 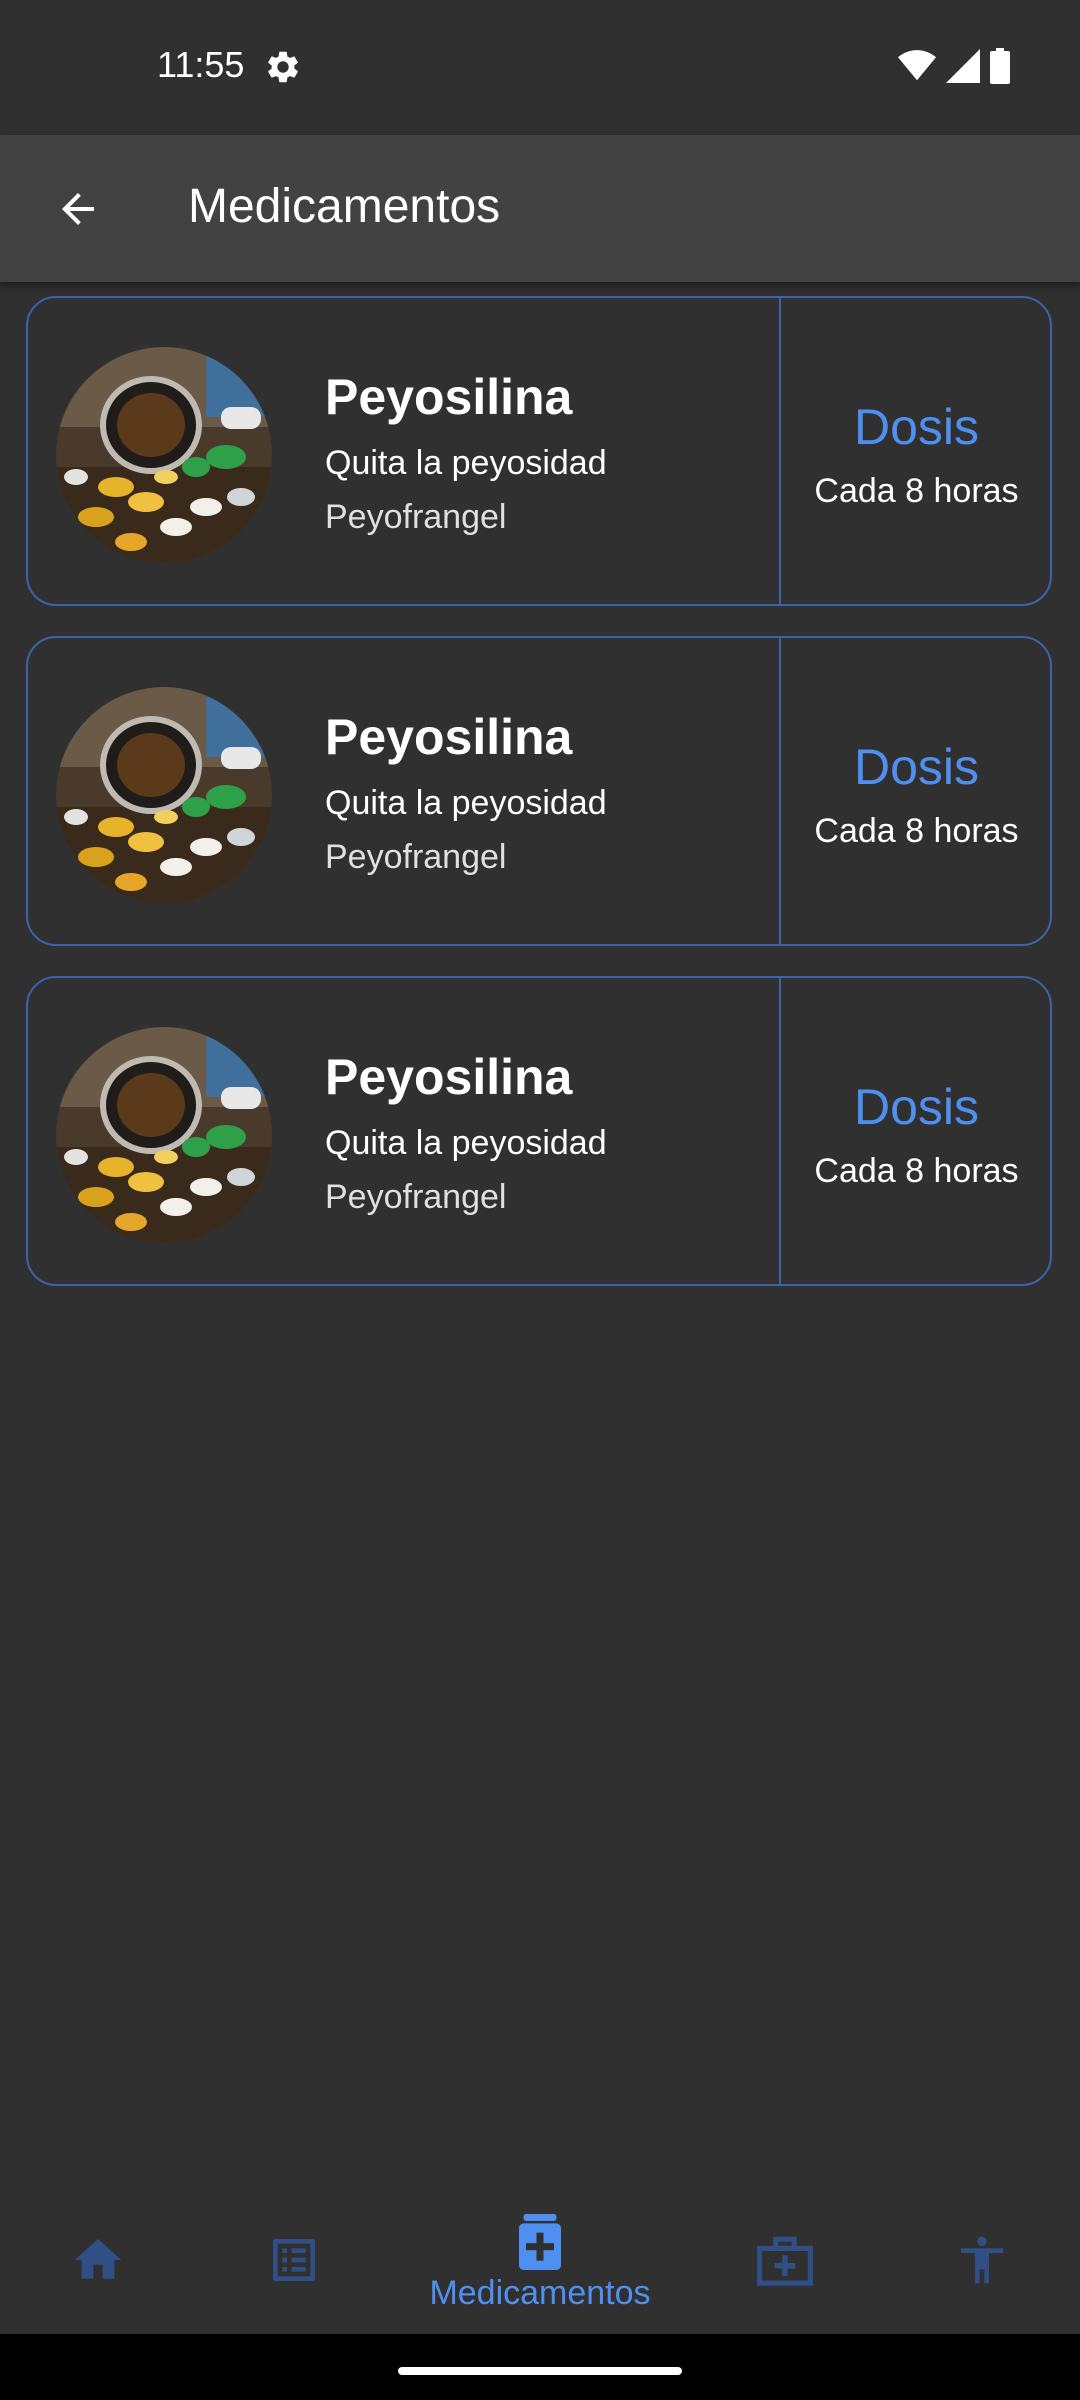 I want to click on bottom-navigation: Medicamentos, so click(x=540, y=2264).